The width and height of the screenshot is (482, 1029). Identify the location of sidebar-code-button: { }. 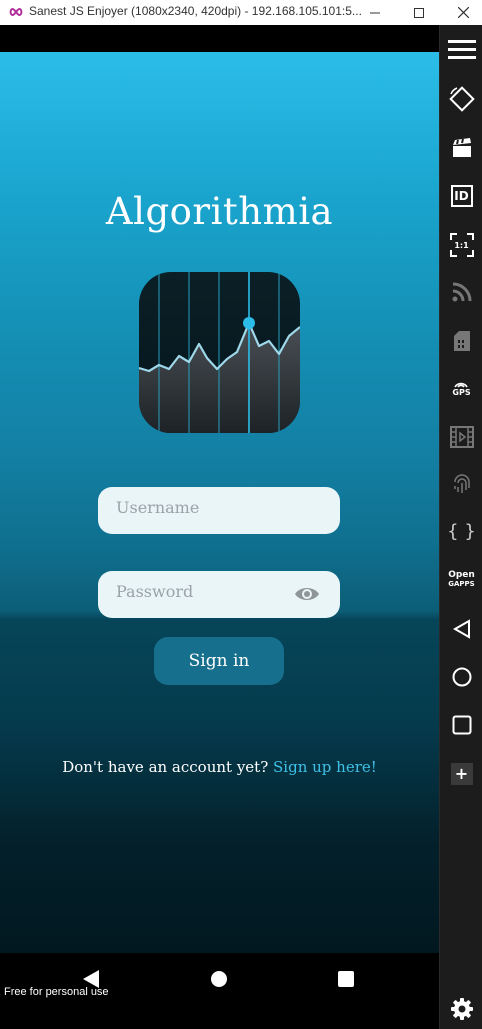
(461, 532).